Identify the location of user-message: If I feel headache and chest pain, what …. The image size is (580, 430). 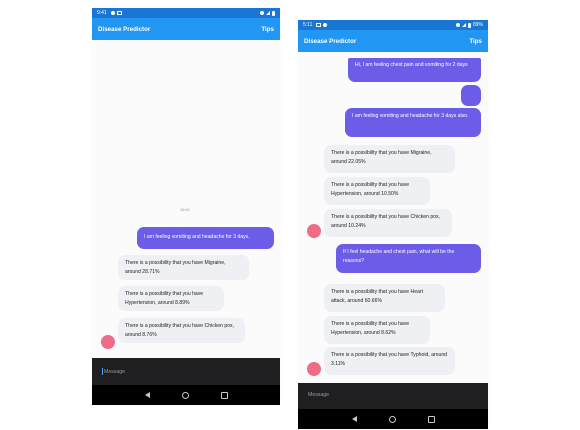
(408, 258).